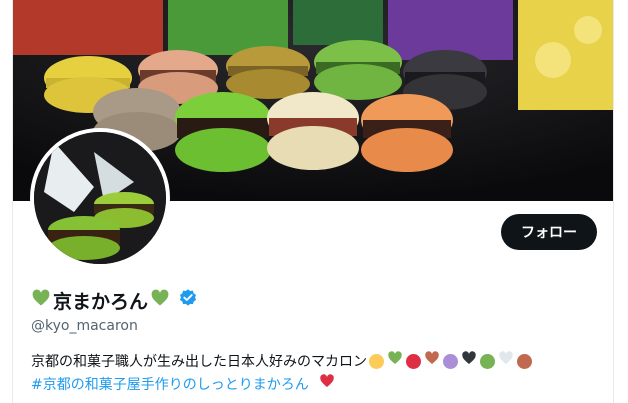 This screenshot has width=628, height=403. I want to click on follow-button: フォロー, so click(549, 232).